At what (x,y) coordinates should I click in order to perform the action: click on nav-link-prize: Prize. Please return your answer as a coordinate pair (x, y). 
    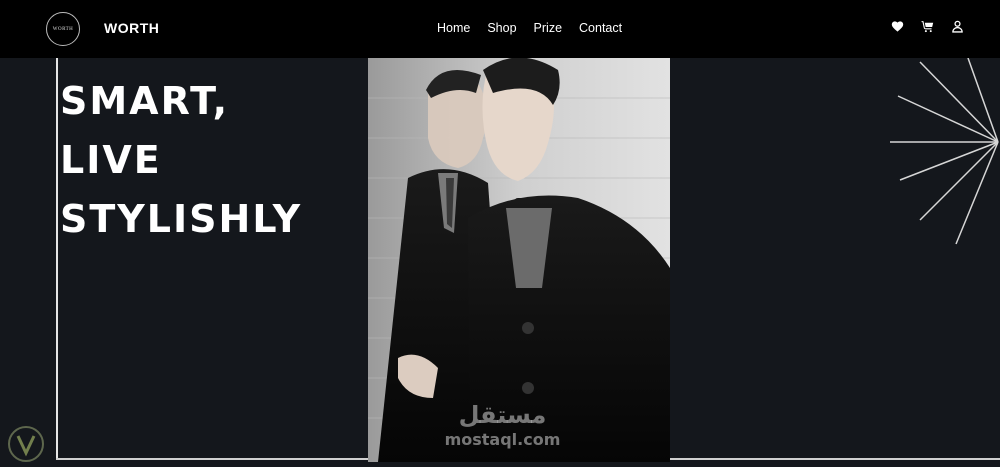
    Looking at the image, I should click on (548, 28).